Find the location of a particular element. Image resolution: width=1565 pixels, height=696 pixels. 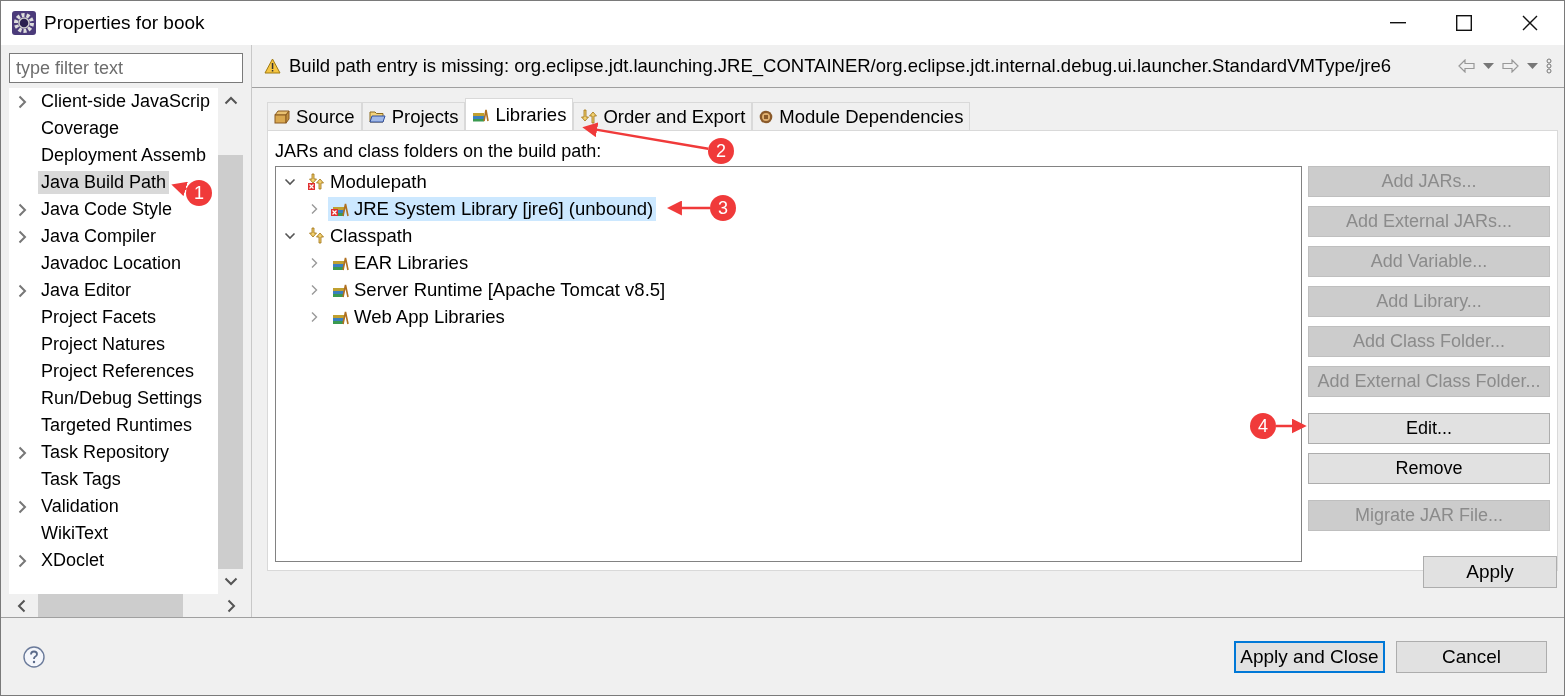

books-icon is located at coordinates (481, 114).